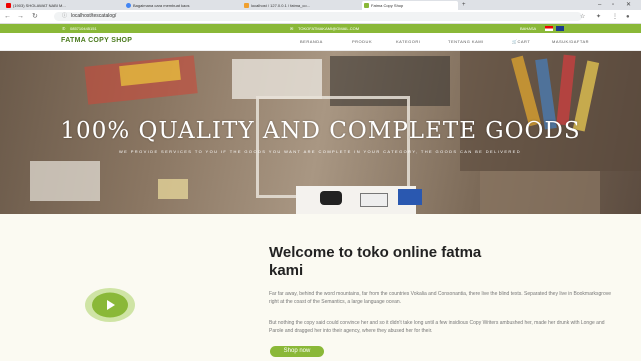  I want to click on phpmyadmin-icon, so click(246, 6).